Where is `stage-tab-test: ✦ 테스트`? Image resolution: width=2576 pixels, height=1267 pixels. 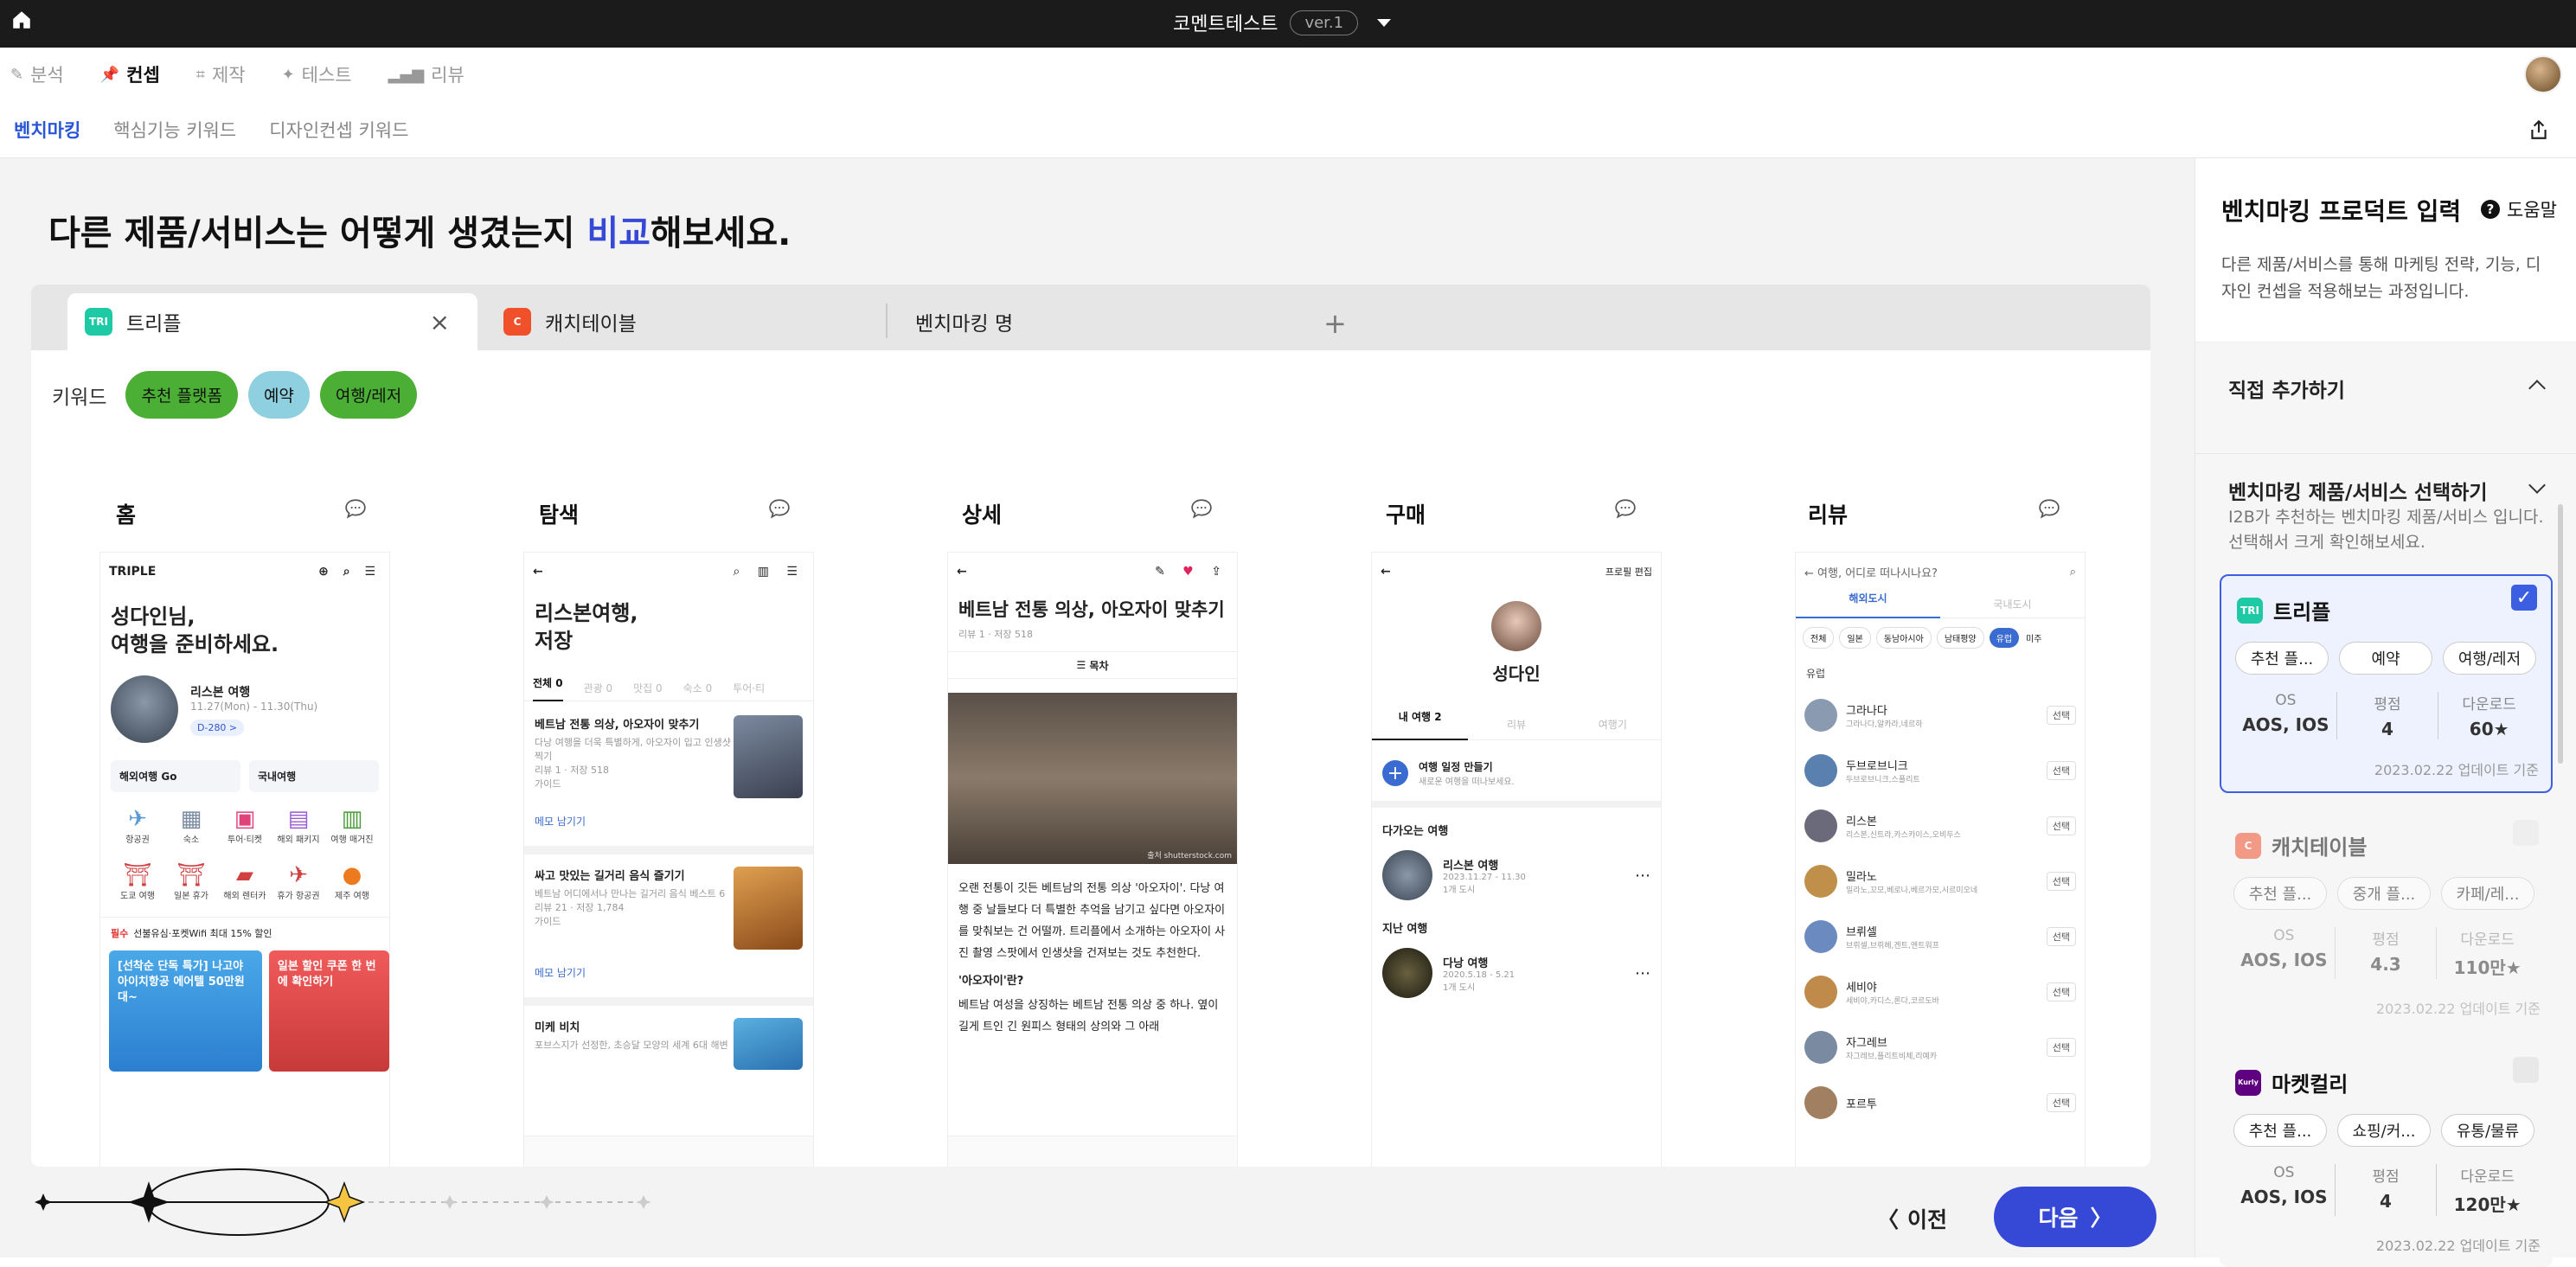 stage-tab-test: ✦ 테스트 is located at coordinates (317, 74).